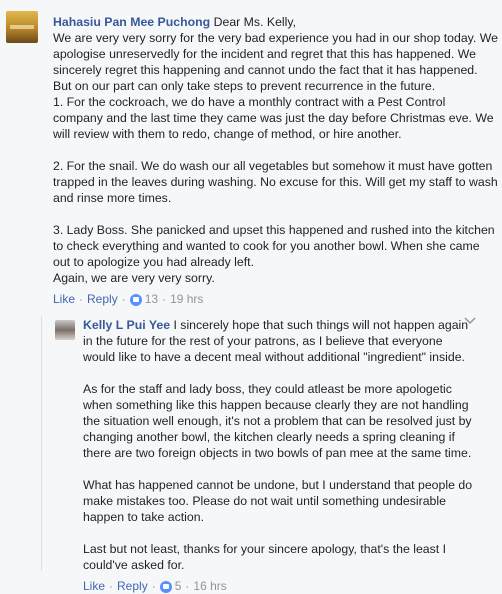 This screenshot has height=594, width=502. I want to click on reply-thread-line, so click(41, 443).